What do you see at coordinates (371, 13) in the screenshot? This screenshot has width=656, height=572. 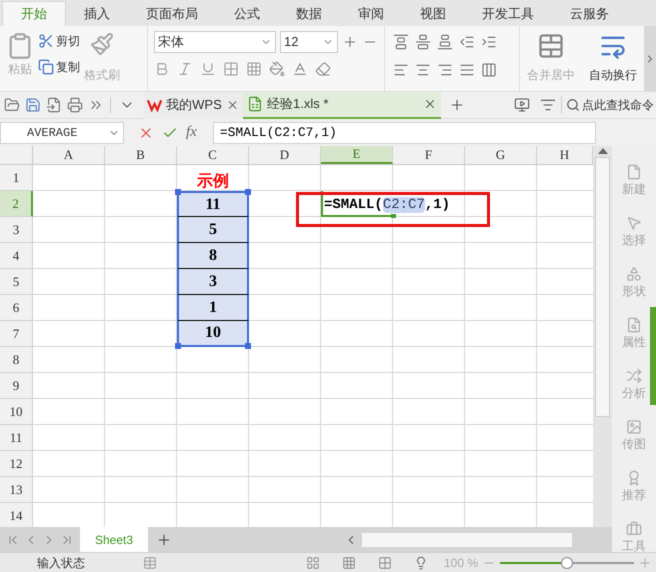 I see `menu-tab: 审阅` at bounding box center [371, 13].